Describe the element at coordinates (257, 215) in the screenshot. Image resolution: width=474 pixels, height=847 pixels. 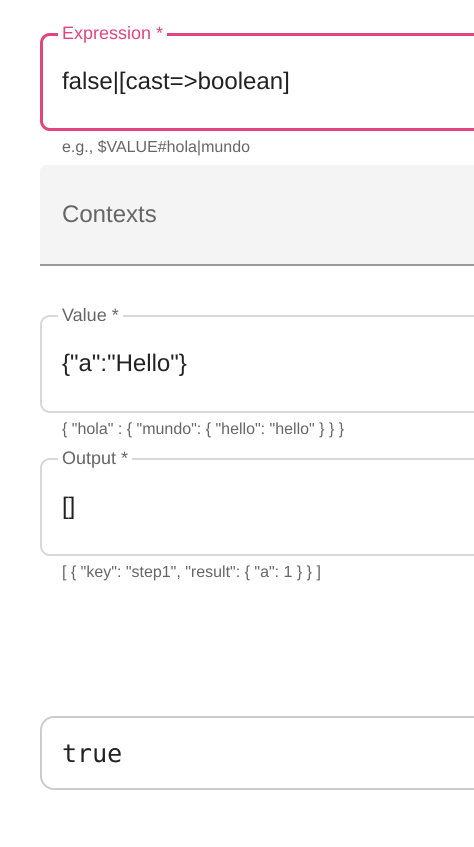
I see `contexts-field: Contexts` at that location.